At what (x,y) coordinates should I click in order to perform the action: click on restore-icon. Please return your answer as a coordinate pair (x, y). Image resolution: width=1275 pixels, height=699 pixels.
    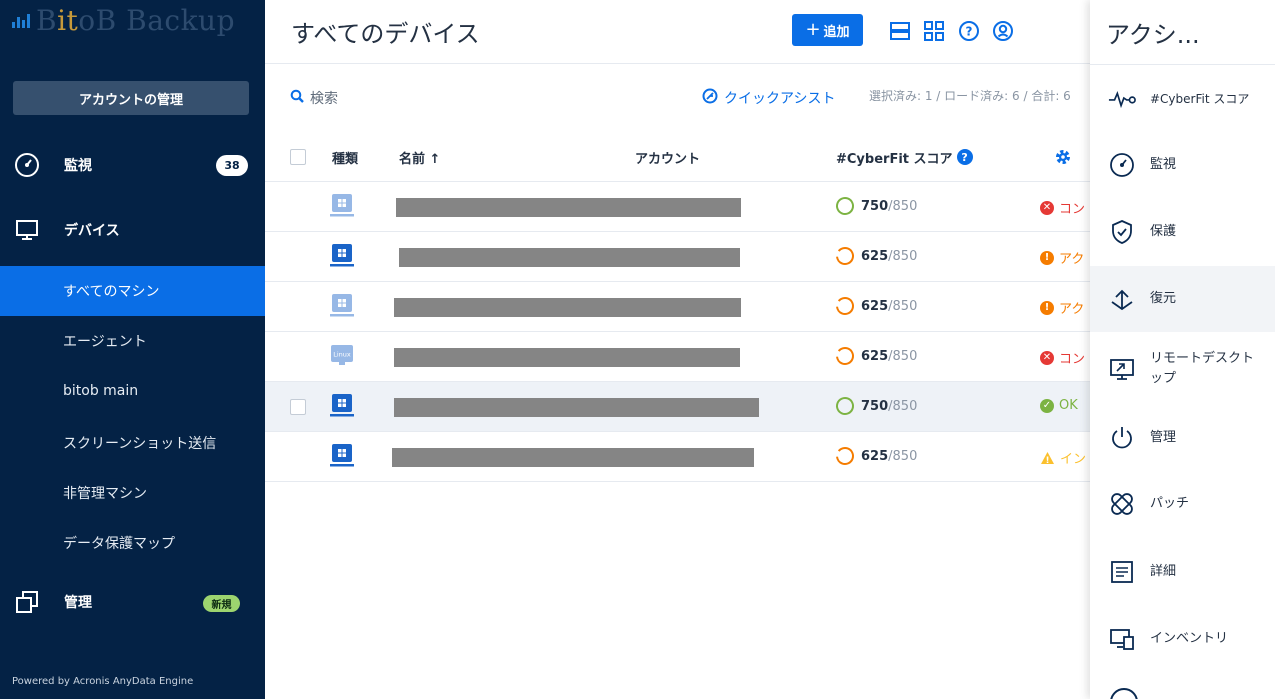
    Looking at the image, I should click on (1122, 299).